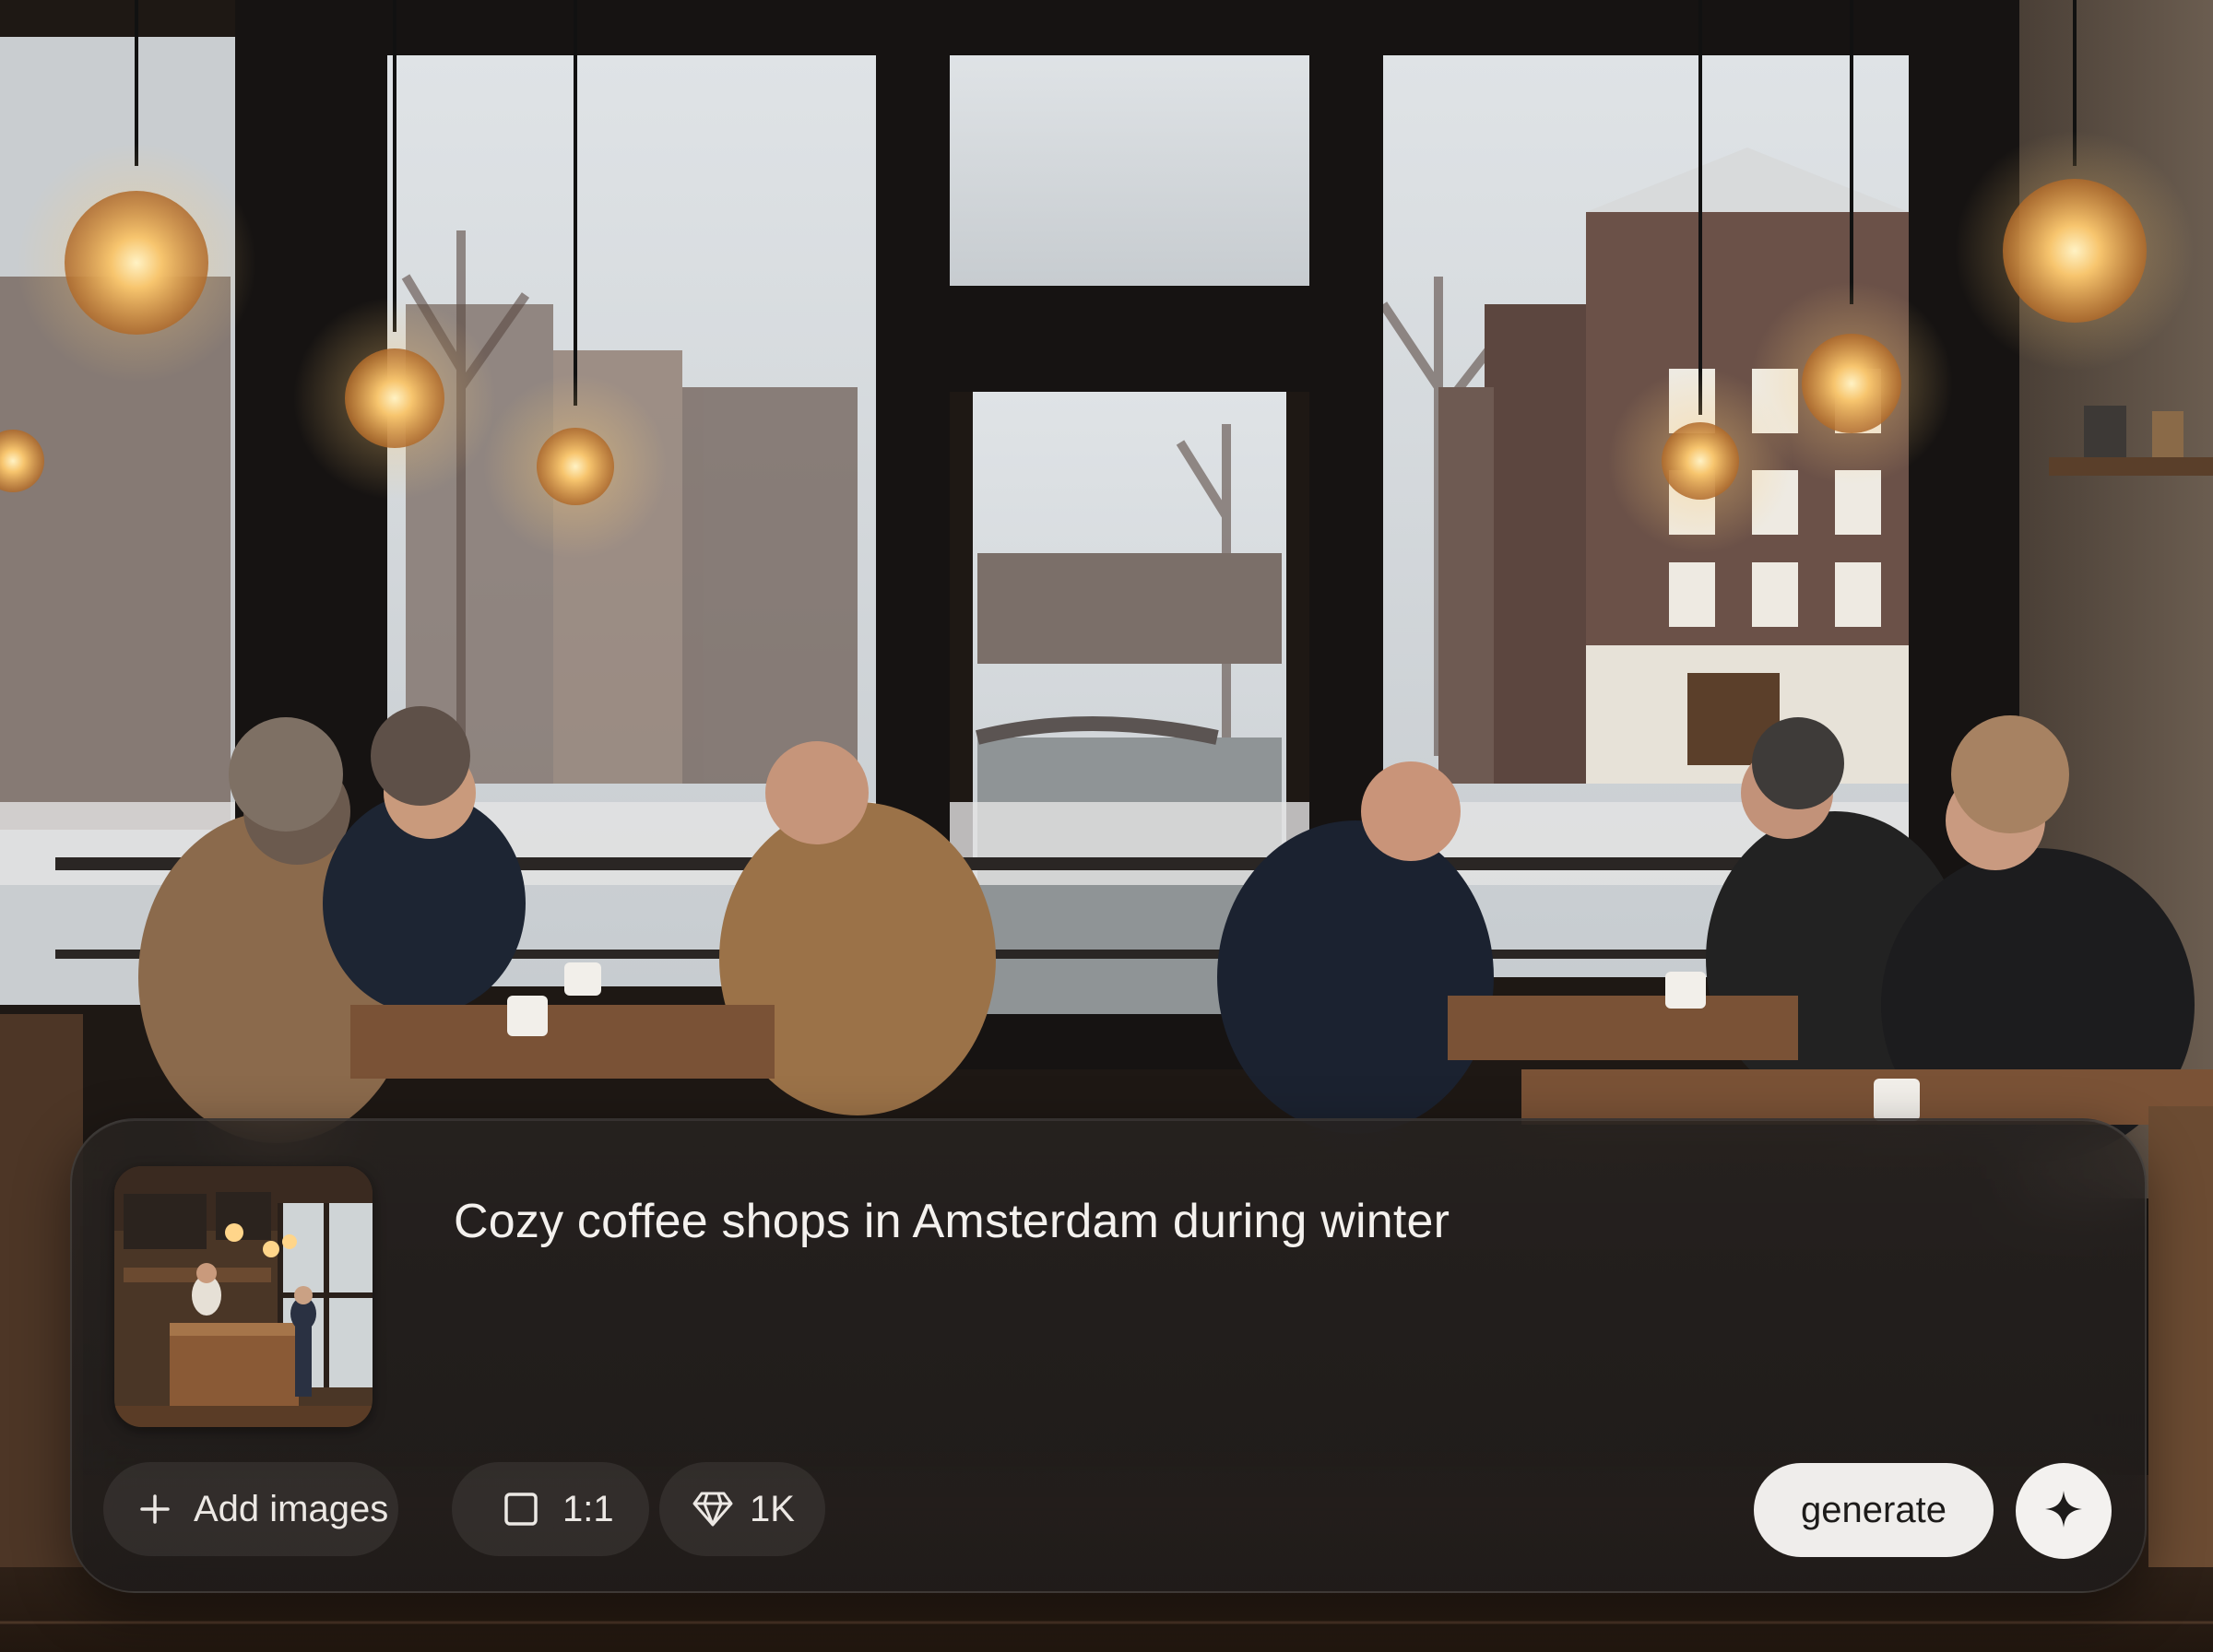 This screenshot has height=1652, width=2213. I want to click on resolution-value: 1K, so click(772, 1508).